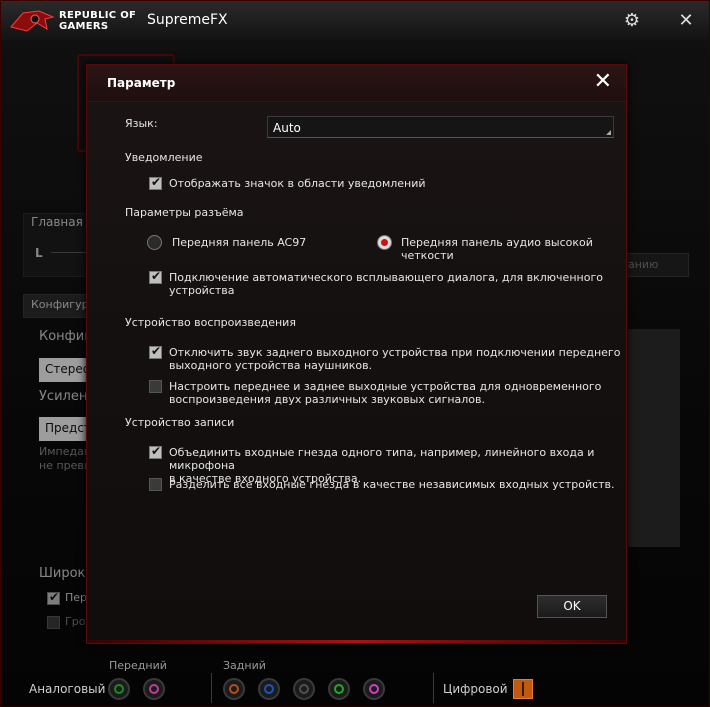  I want to click on connector-section: Параметры разъёма, so click(184, 212).